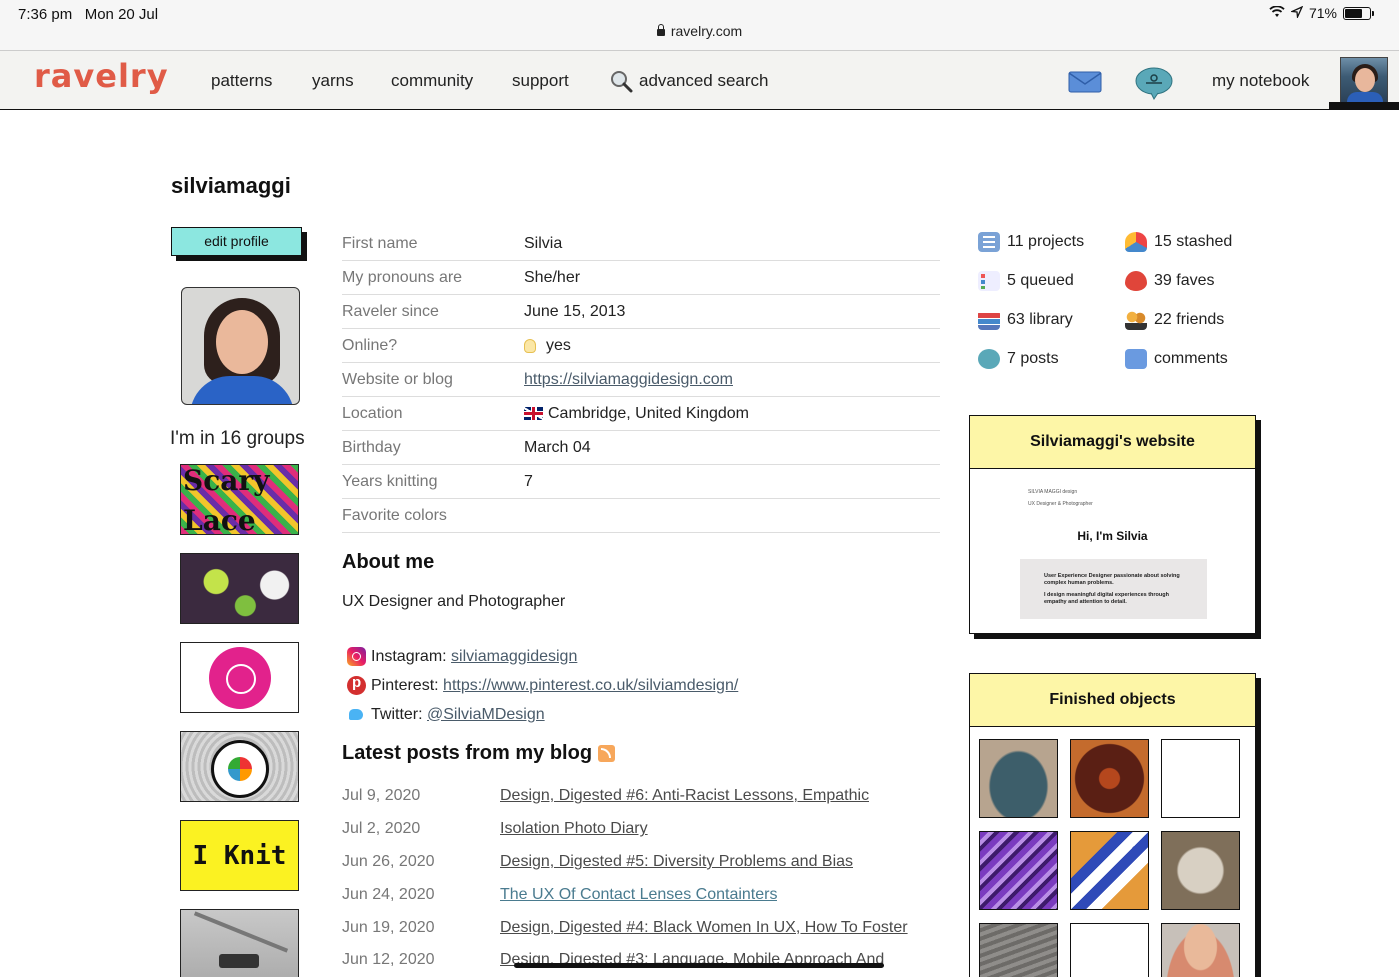 This screenshot has width=1399, height=977. Describe the element at coordinates (231, 185) in the screenshot. I see `profile-username: silviamaggi` at that location.